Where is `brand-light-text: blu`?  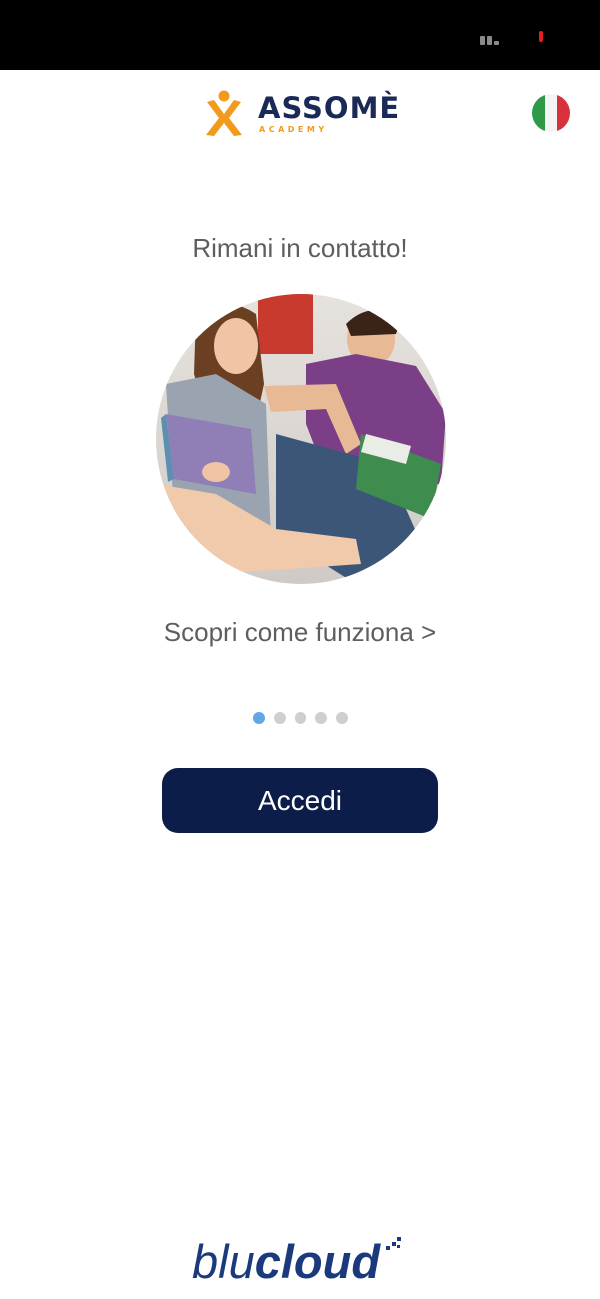 brand-light-text: blu is located at coordinates (223, 1261).